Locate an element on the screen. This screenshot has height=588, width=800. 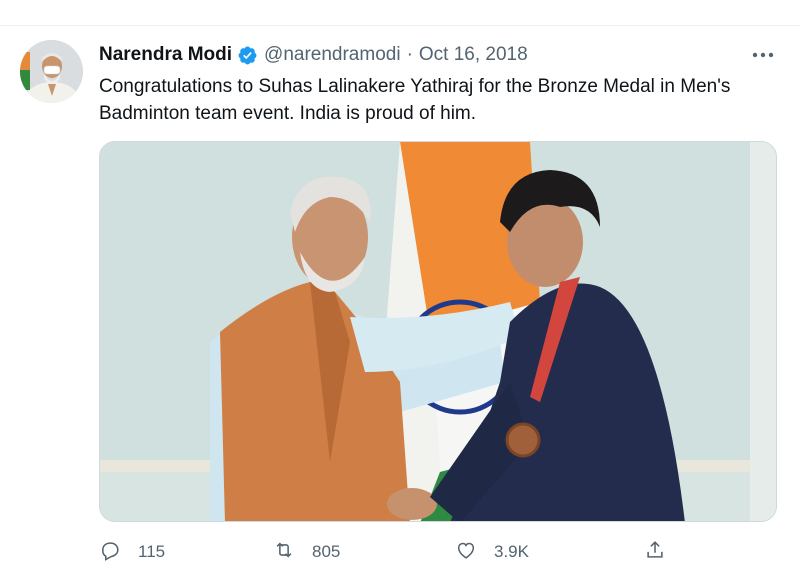
verified-badge-icon is located at coordinates (247, 55).